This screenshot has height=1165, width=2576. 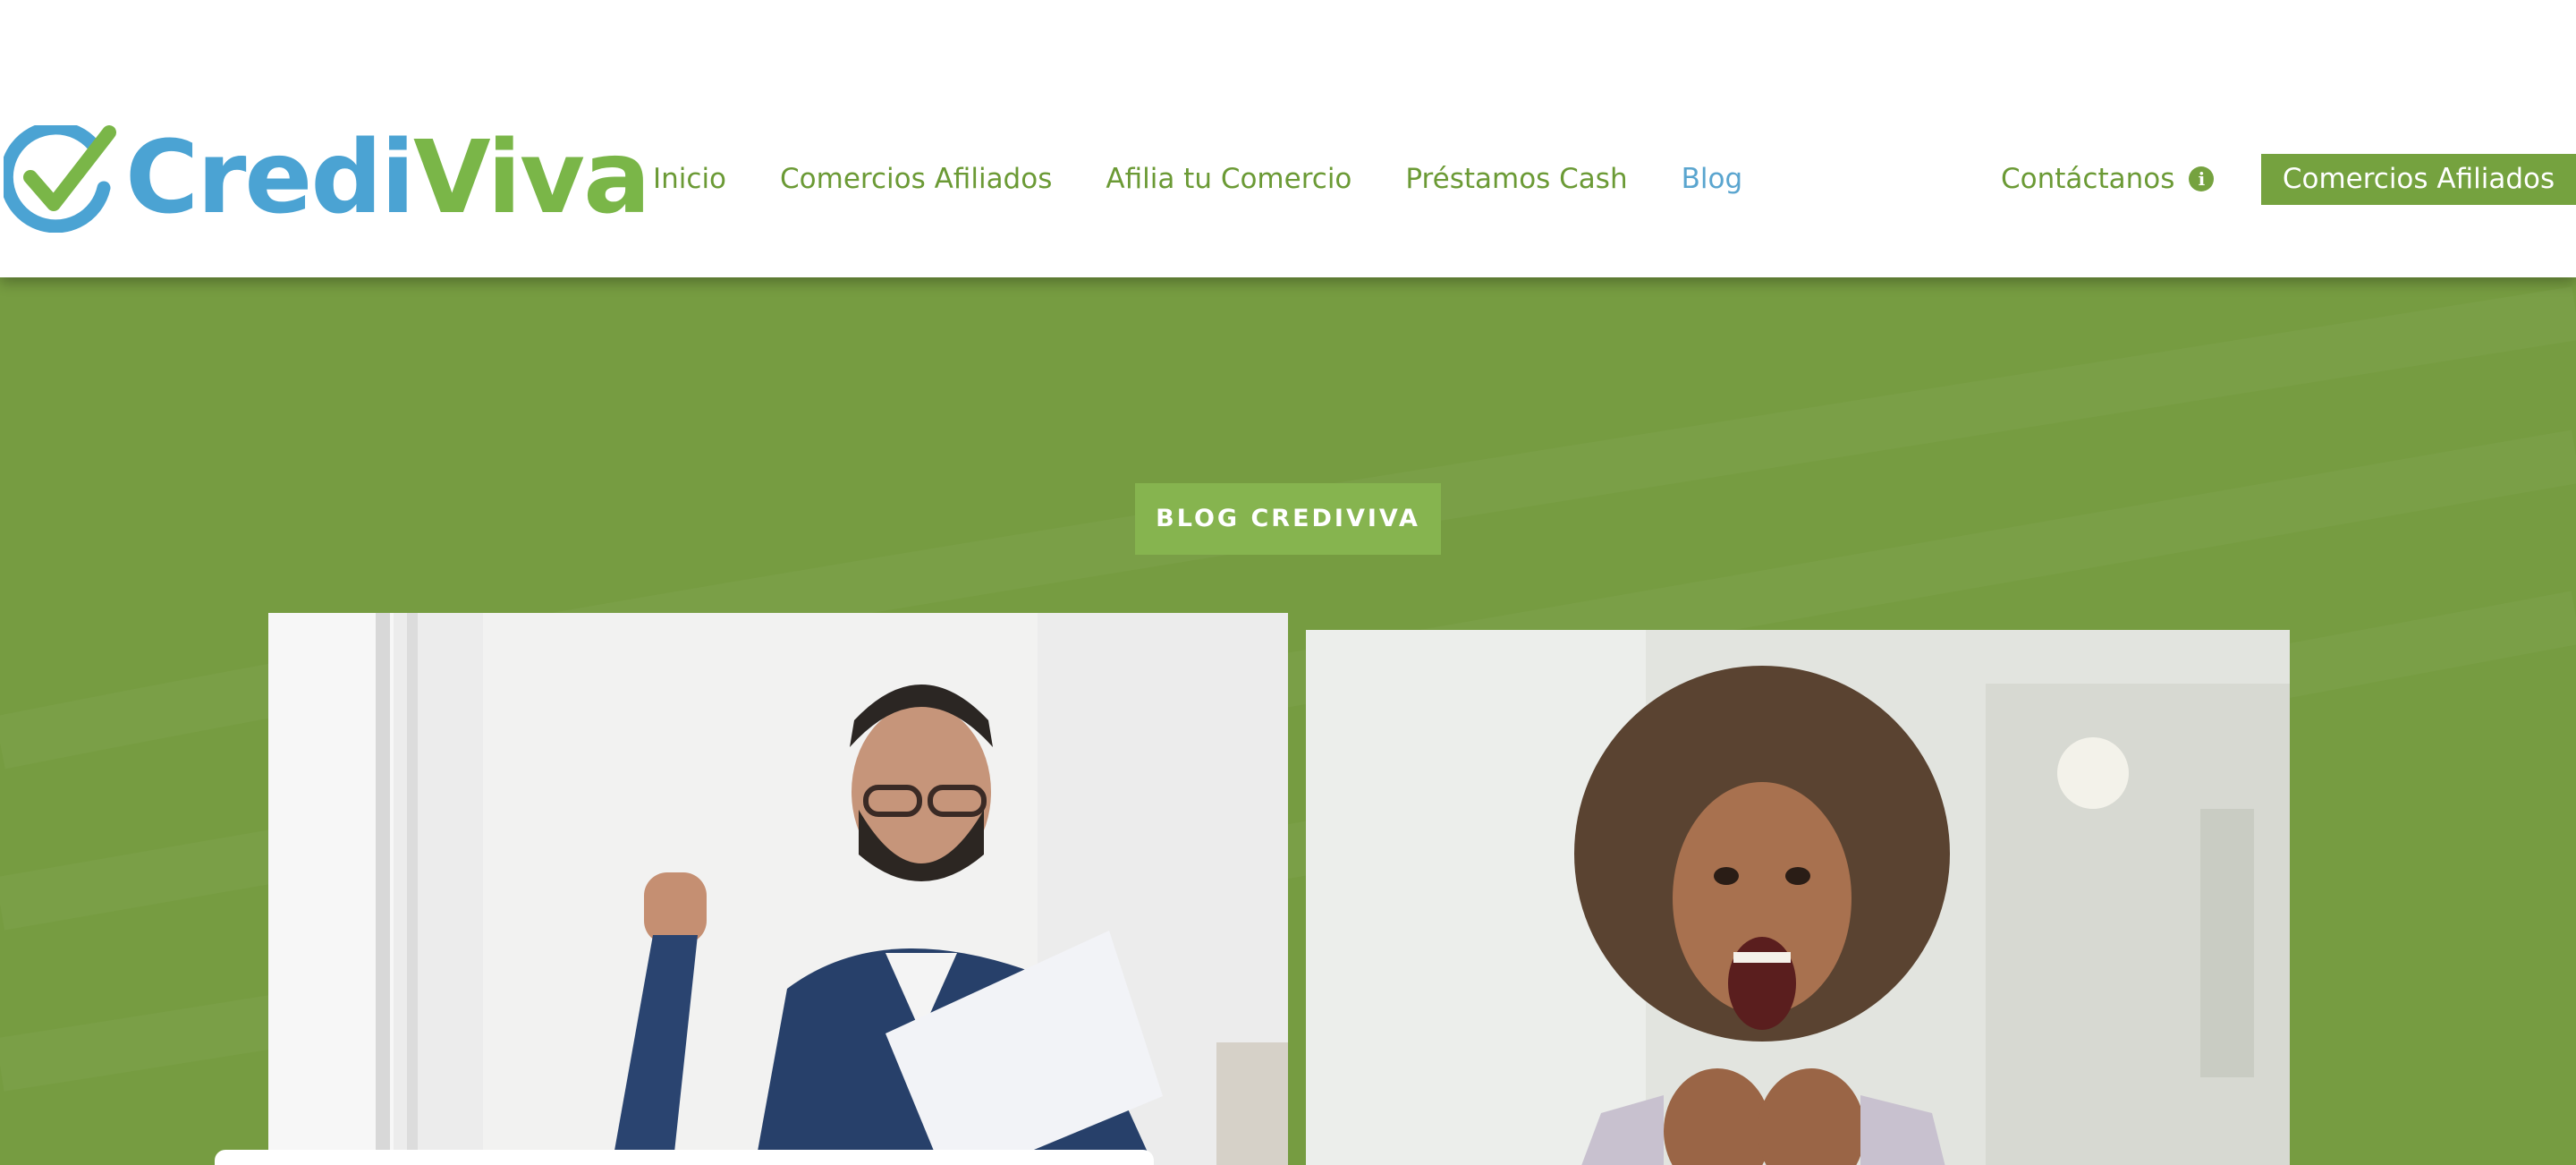 I want to click on nav-item-comercios-afiliados: Comercios Afiliados, so click(x=916, y=179).